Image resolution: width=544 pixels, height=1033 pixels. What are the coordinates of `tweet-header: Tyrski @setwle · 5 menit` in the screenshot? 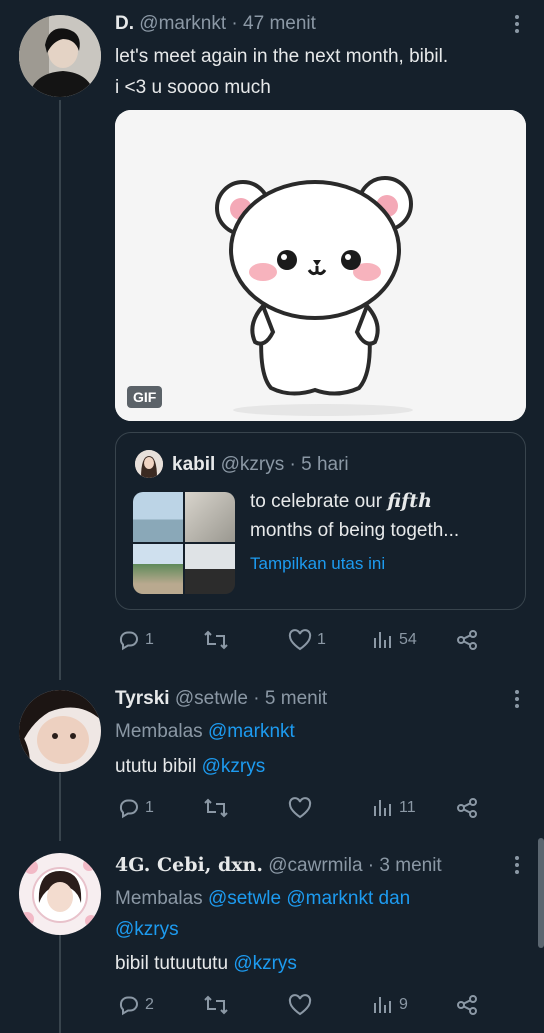 It's located at (221, 699).